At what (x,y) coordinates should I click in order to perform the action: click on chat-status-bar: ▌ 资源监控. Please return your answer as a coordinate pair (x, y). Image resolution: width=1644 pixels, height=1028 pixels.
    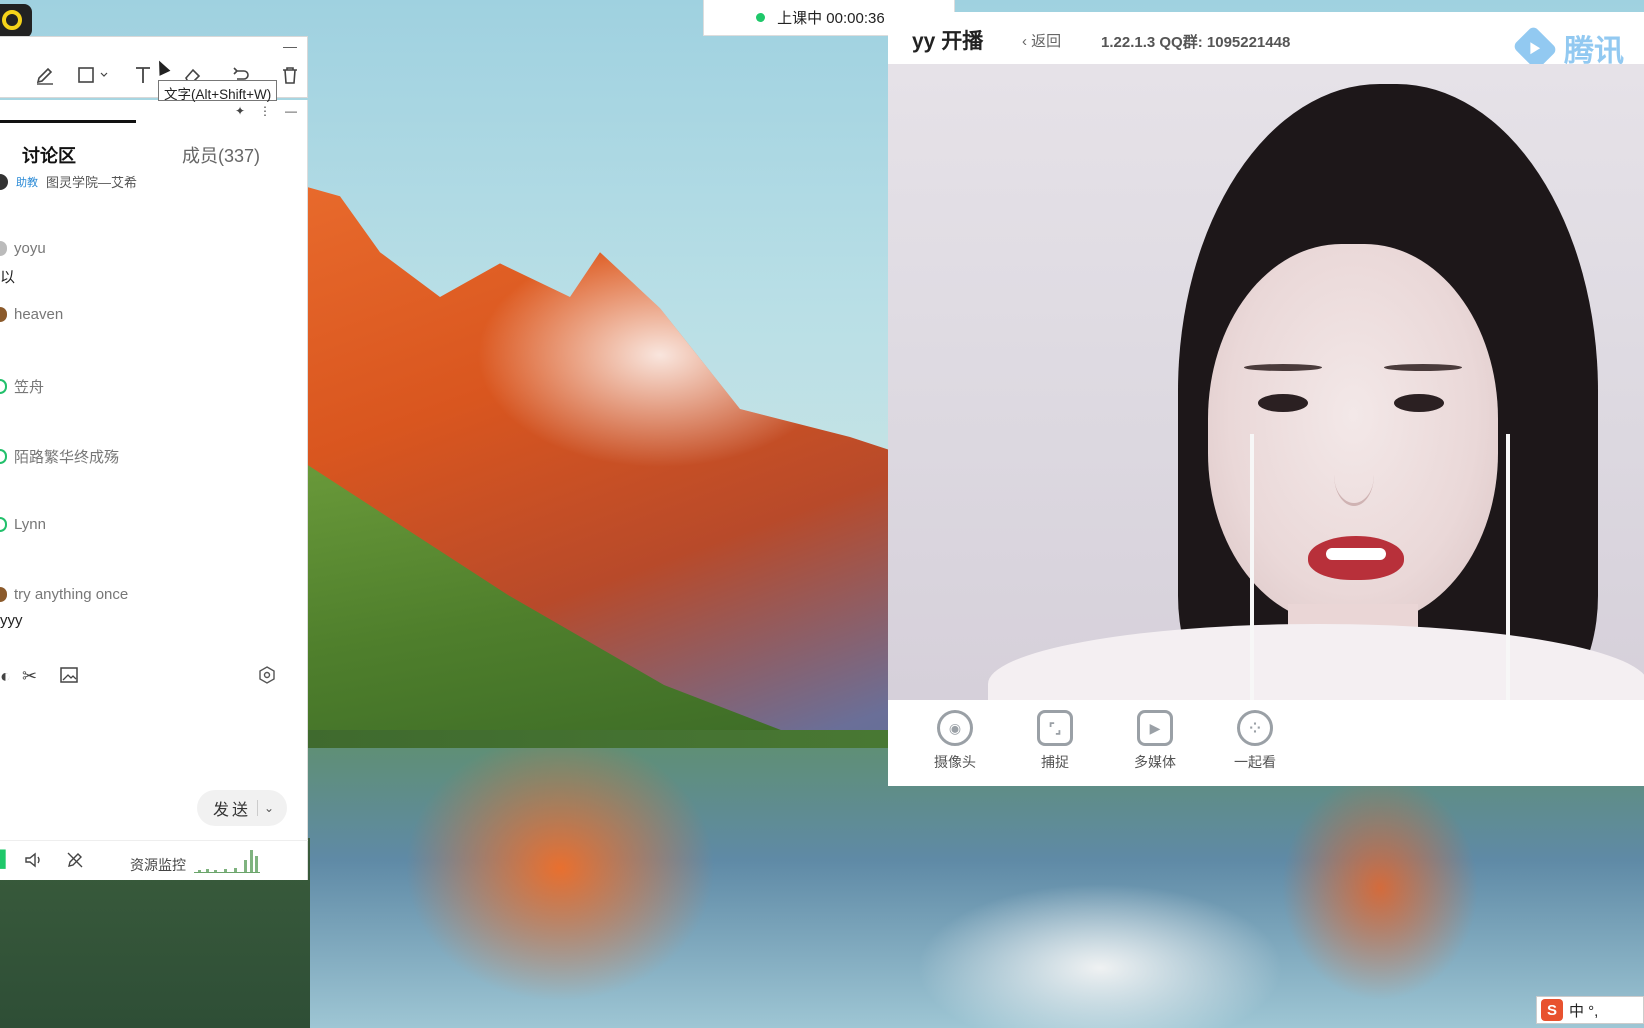
    Looking at the image, I should click on (154, 860).